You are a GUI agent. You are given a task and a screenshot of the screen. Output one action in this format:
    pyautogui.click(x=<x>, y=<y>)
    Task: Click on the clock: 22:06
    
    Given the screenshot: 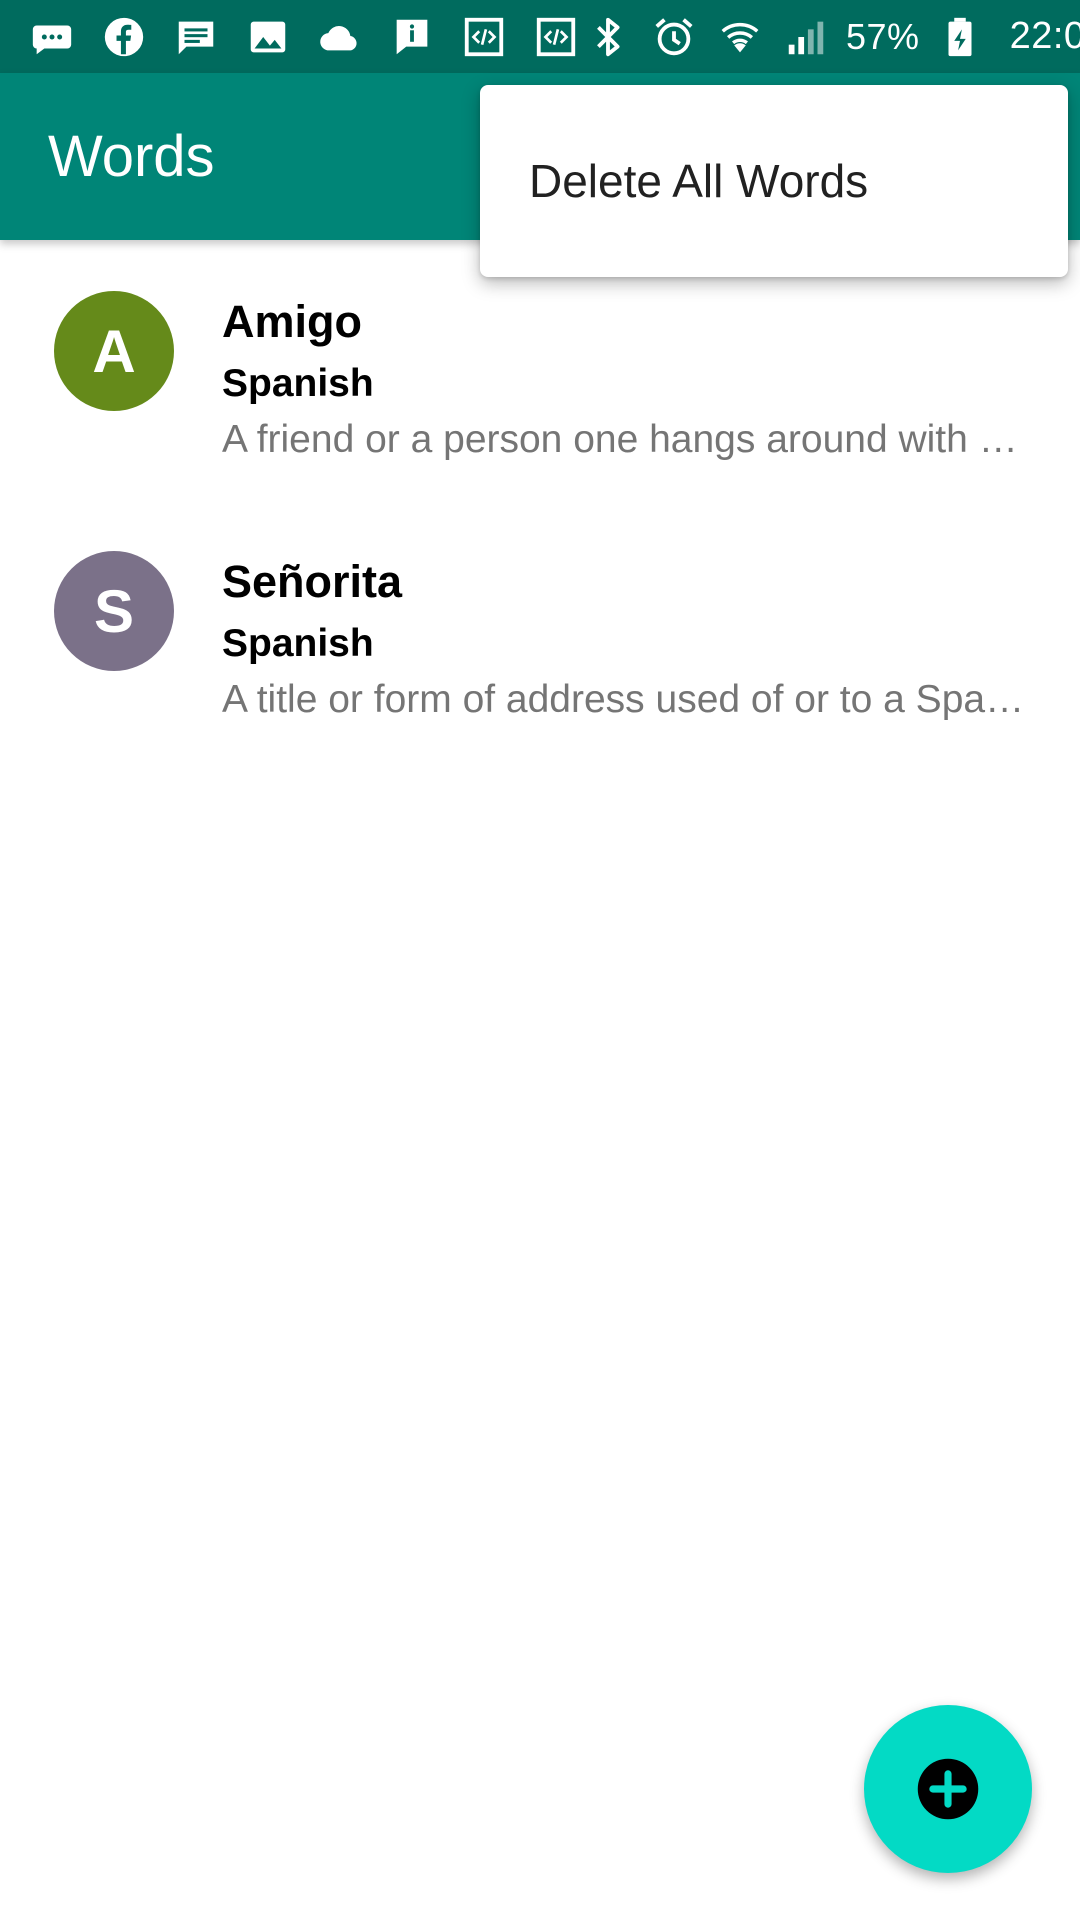 What is the action you would take?
    pyautogui.click(x=1044, y=36)
    